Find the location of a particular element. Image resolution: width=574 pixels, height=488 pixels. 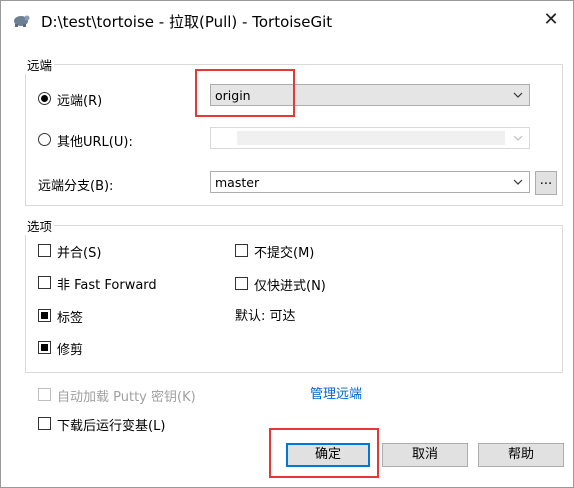

remote-group-label: 远端 is located at coordinates (40, 64).